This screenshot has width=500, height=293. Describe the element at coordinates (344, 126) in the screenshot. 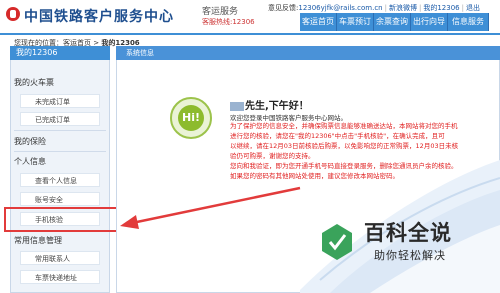

I see `notice-line: 为了保护您的信息安全，并确保购票信息能够准确送达站，本网站将对您的手机` at that location.